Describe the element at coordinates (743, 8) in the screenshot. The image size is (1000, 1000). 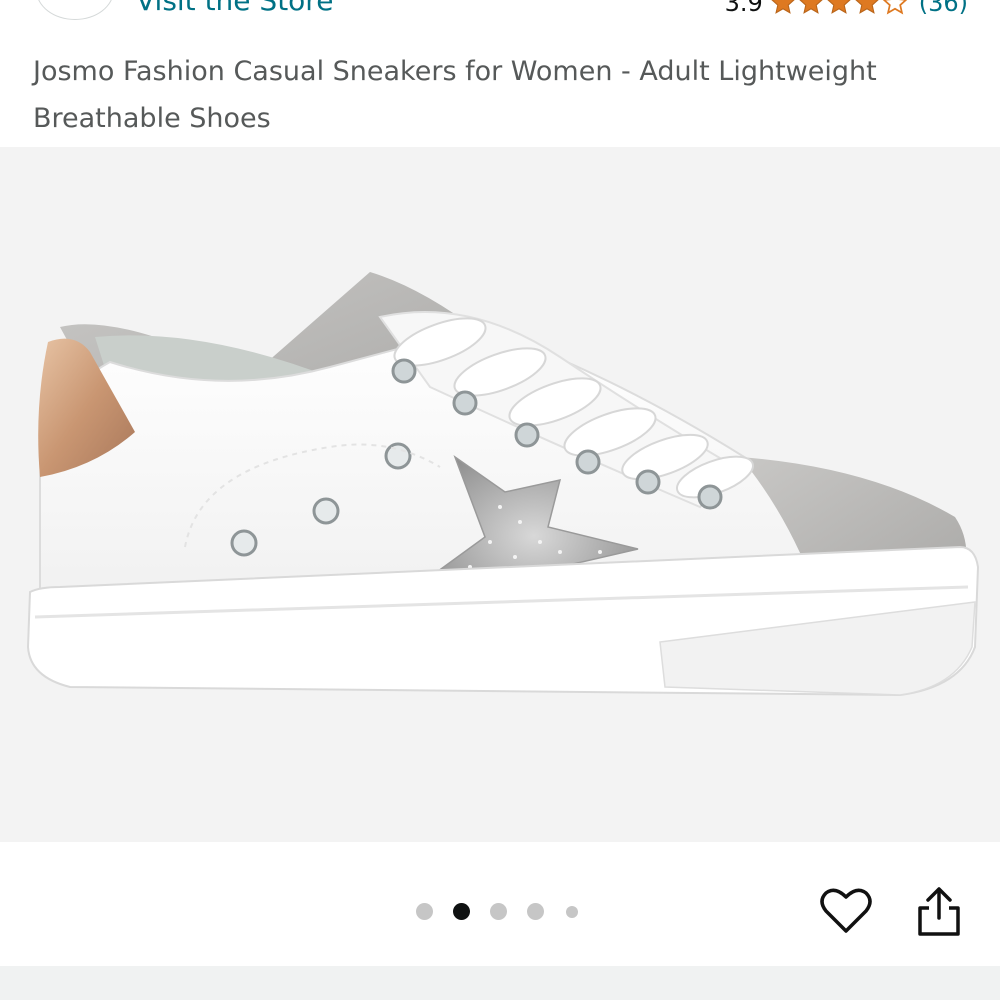
I see `rating-value: 3.9` at that location.